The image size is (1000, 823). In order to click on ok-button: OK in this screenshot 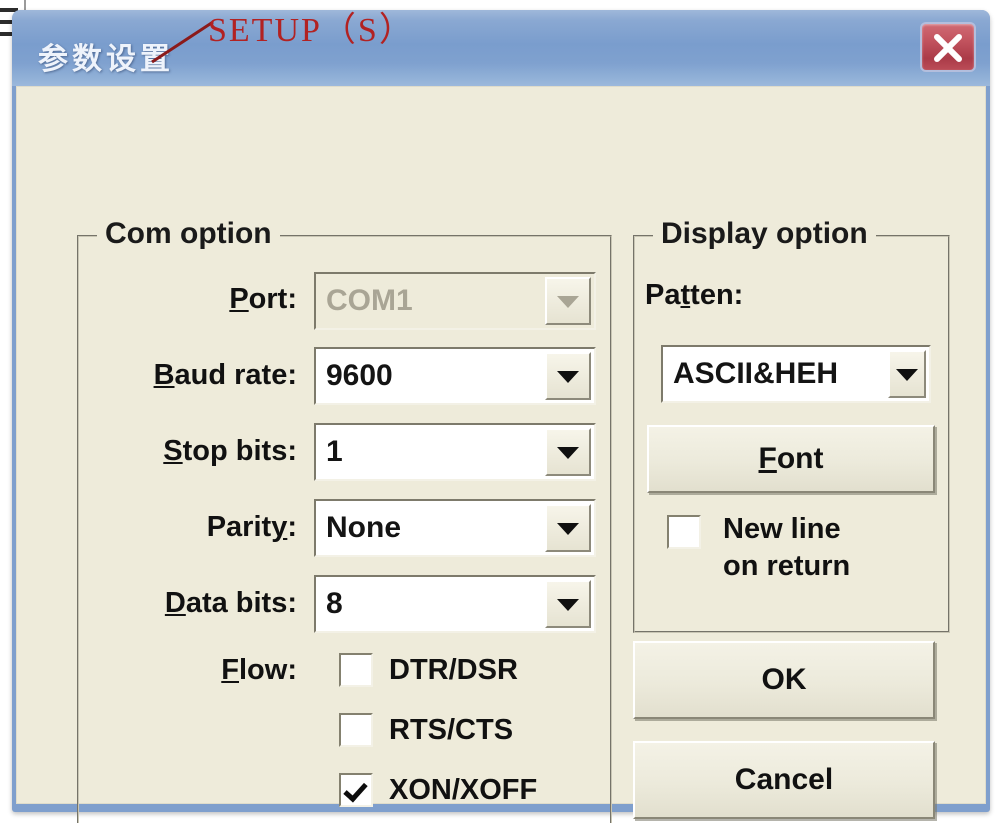, I will do `click(784, 680)`.